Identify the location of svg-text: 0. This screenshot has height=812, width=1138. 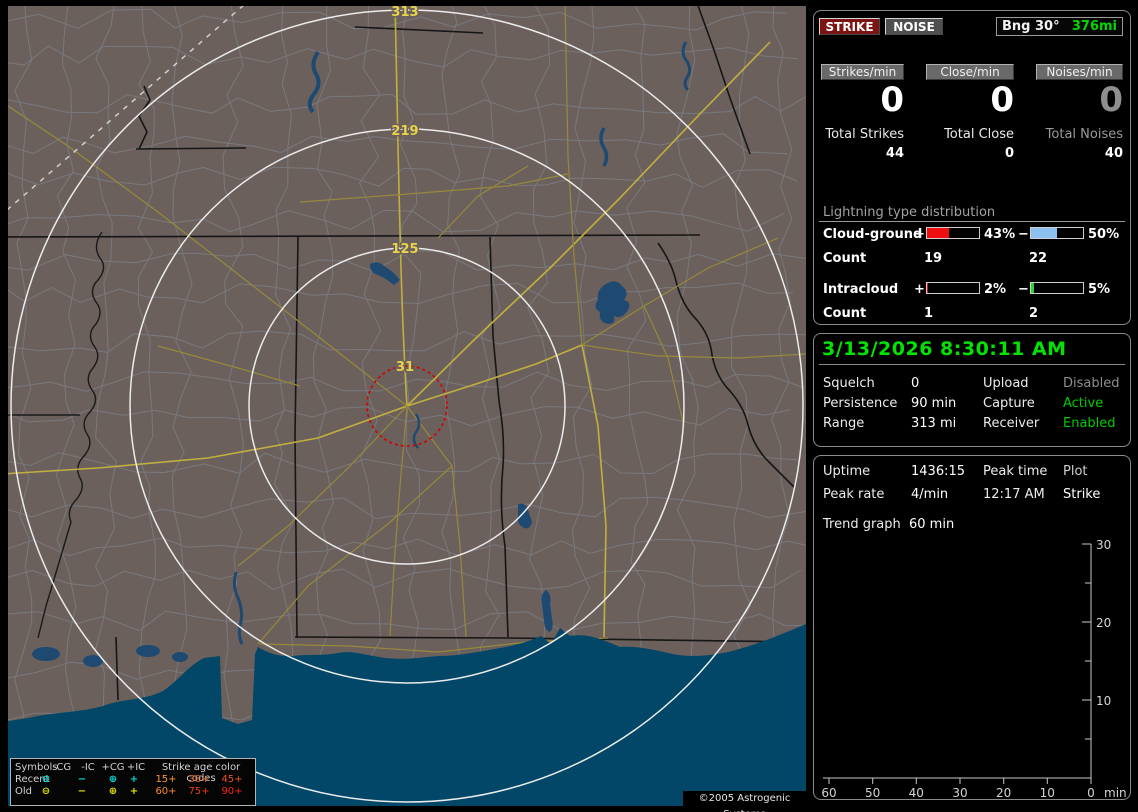
(1091, 792).